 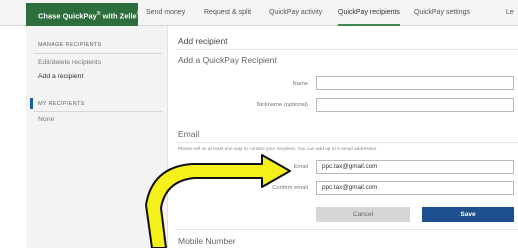 What do you see at coordinates (165, 13) in the screenshot?
I see `nav-send-money: Send money` at bounding box center [165, 13].